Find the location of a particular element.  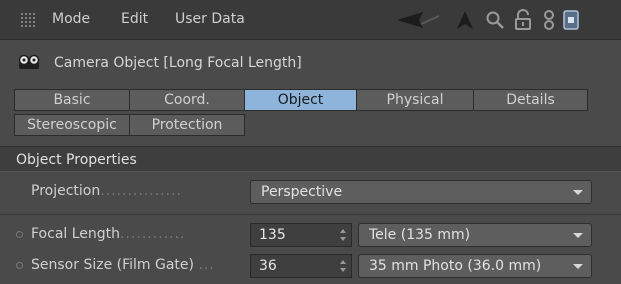

divider is located at coordinates (310, 214).